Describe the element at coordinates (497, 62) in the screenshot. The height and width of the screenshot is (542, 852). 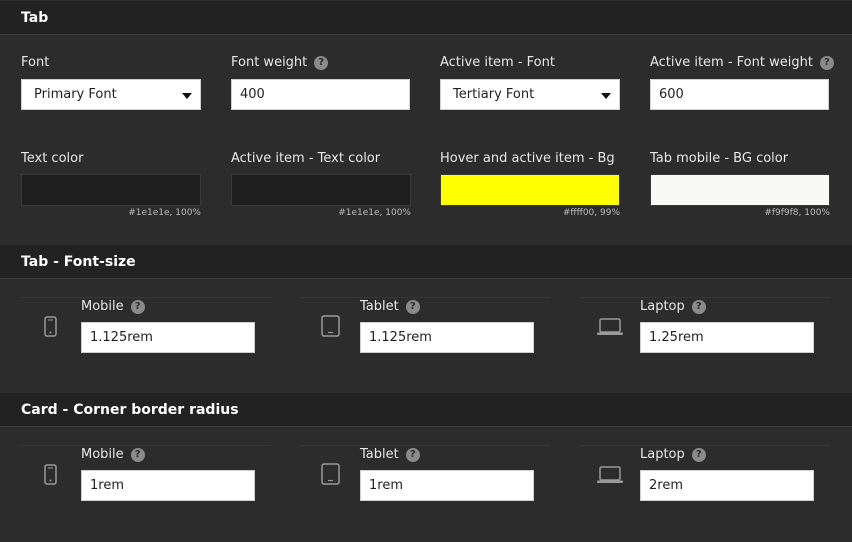
I see `active-font-label: Active item - Font` at that location.